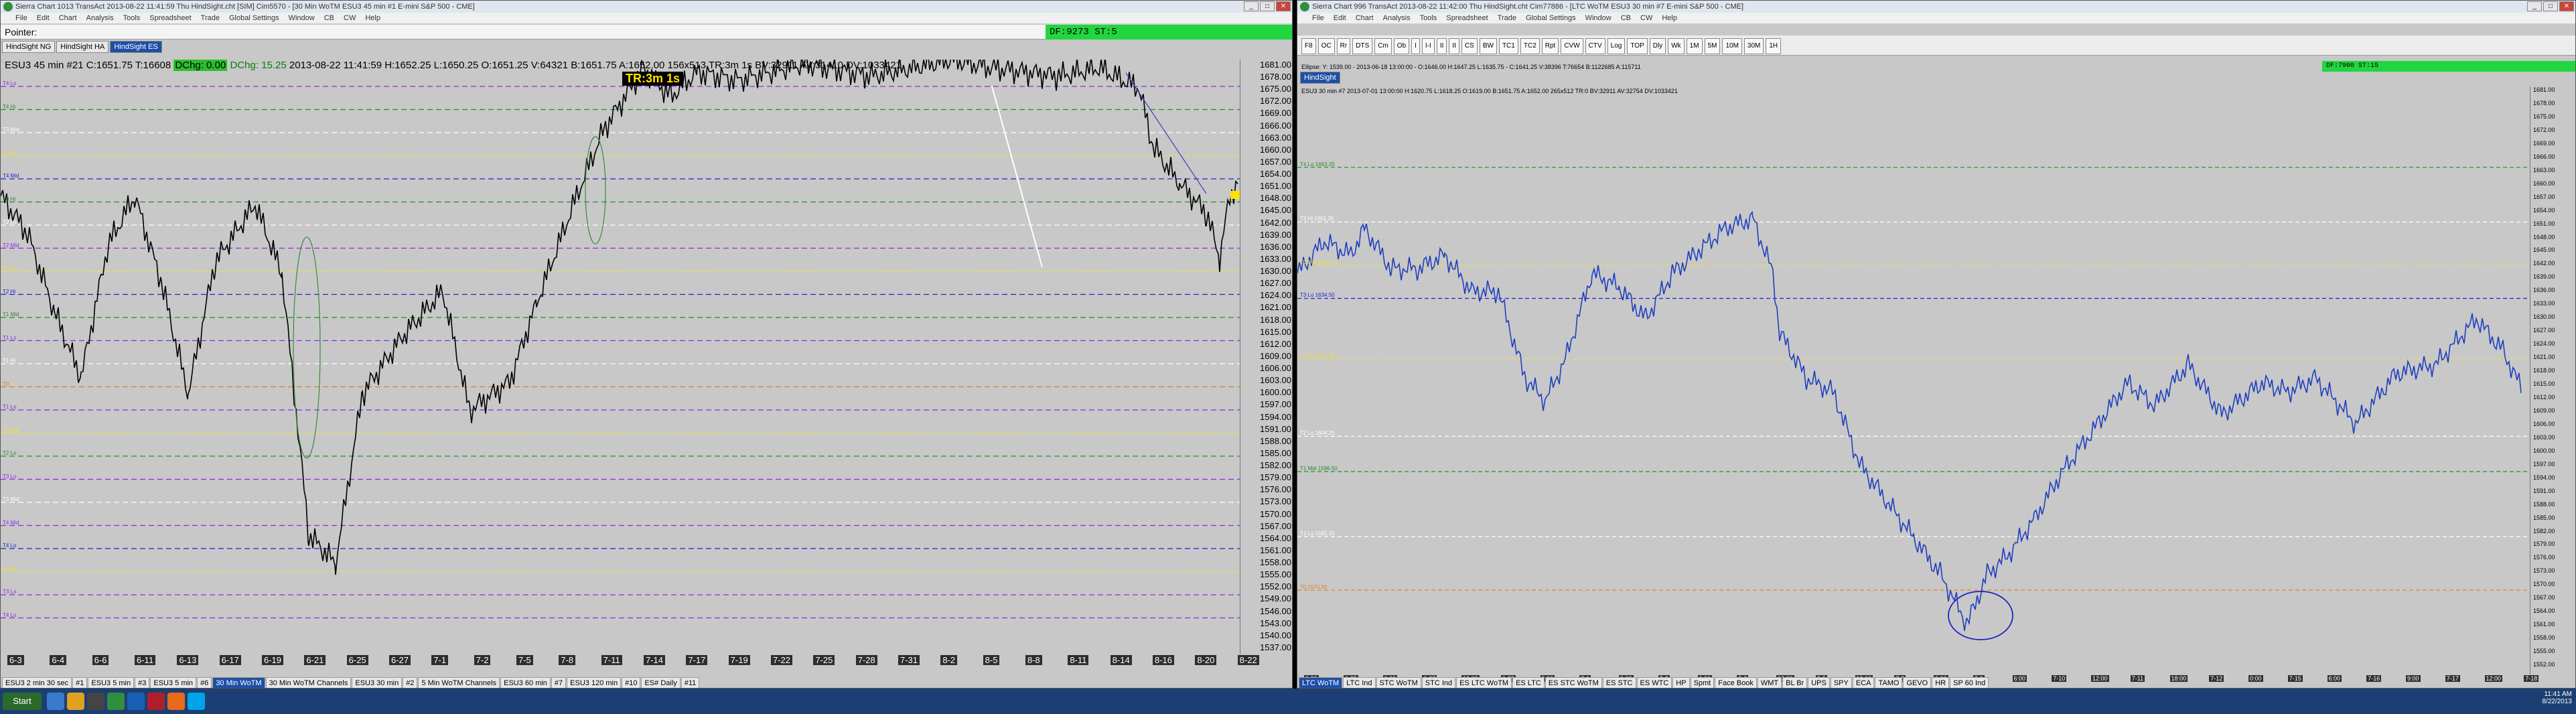  I want to click on chart-tab: TAMO, so click(1889, 682).